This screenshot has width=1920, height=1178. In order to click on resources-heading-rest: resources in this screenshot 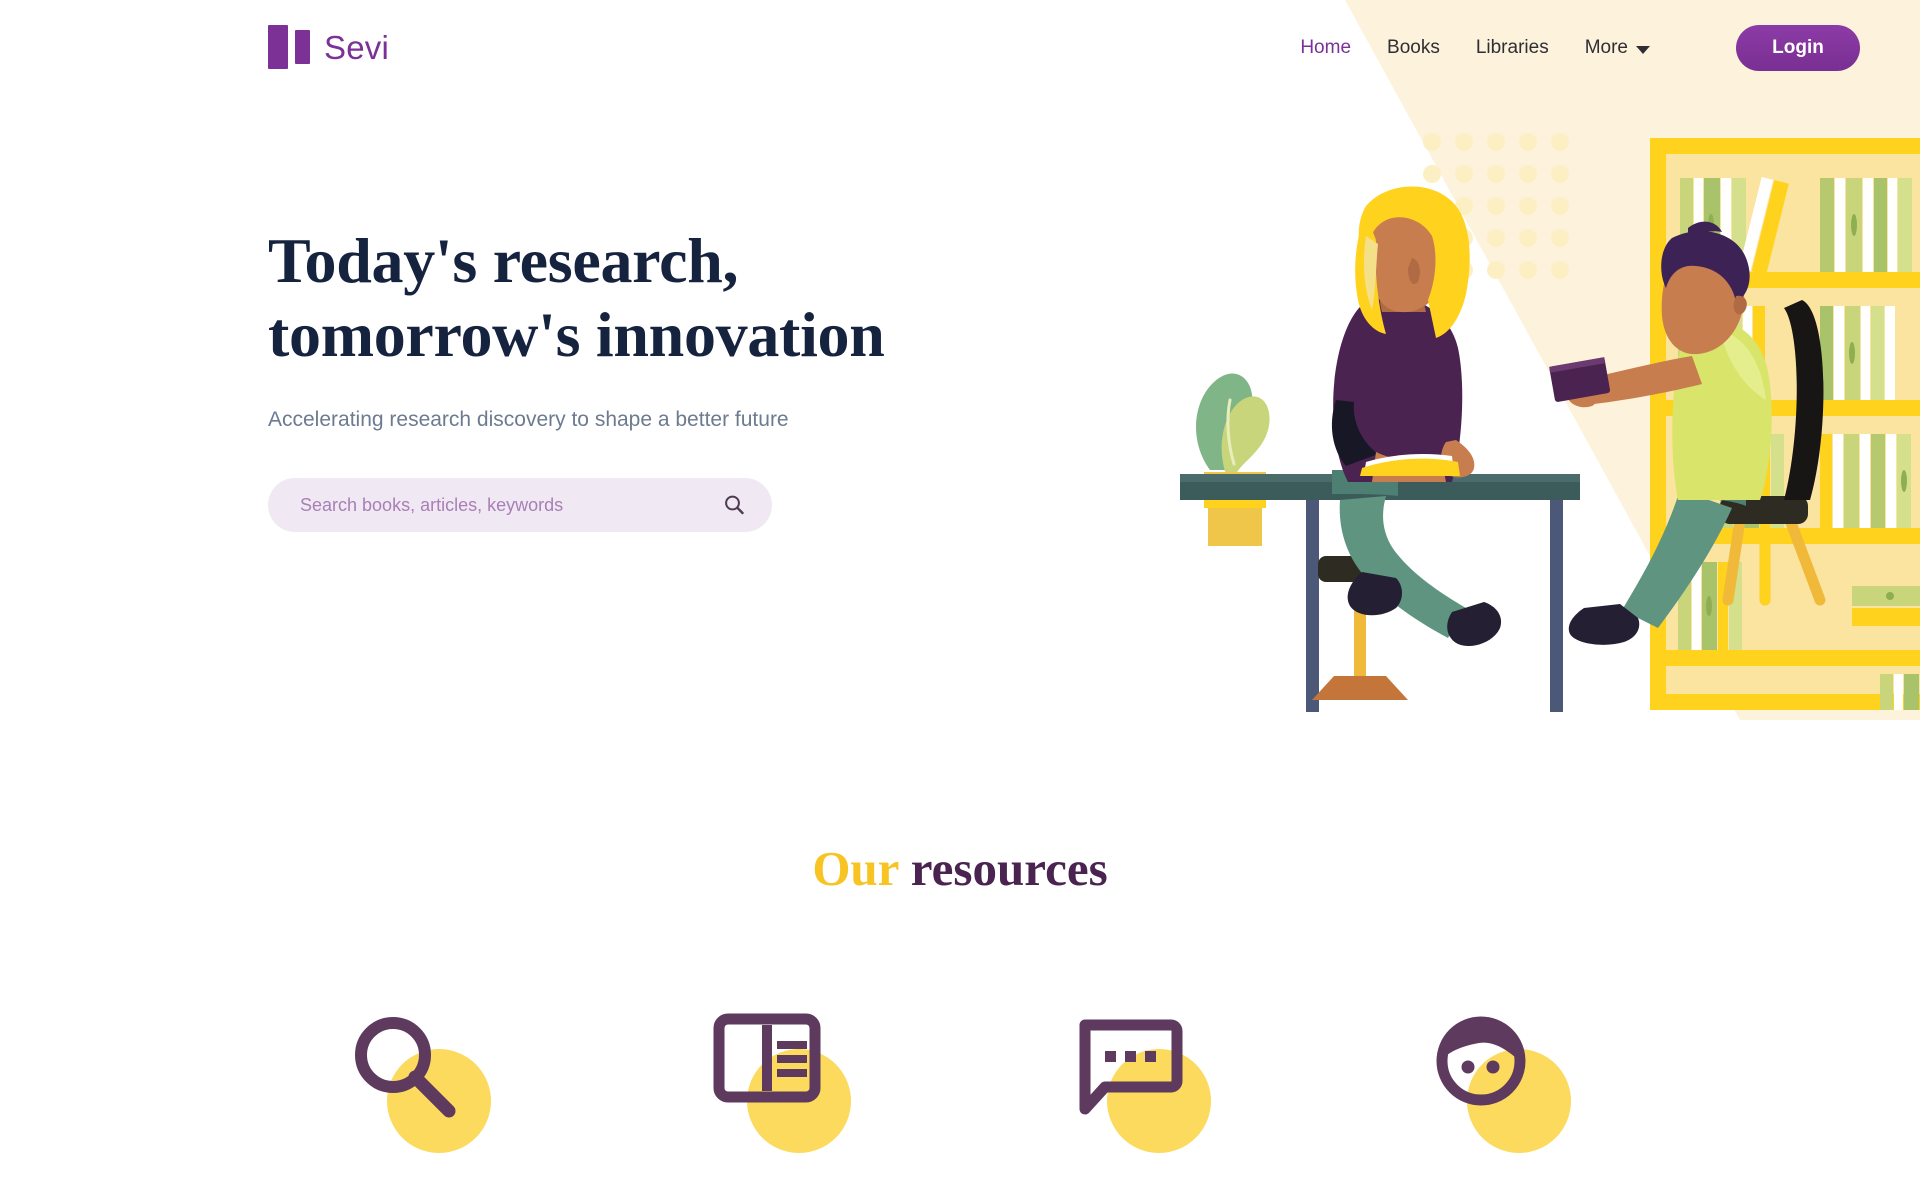, I will do `click(1003, 868)`.